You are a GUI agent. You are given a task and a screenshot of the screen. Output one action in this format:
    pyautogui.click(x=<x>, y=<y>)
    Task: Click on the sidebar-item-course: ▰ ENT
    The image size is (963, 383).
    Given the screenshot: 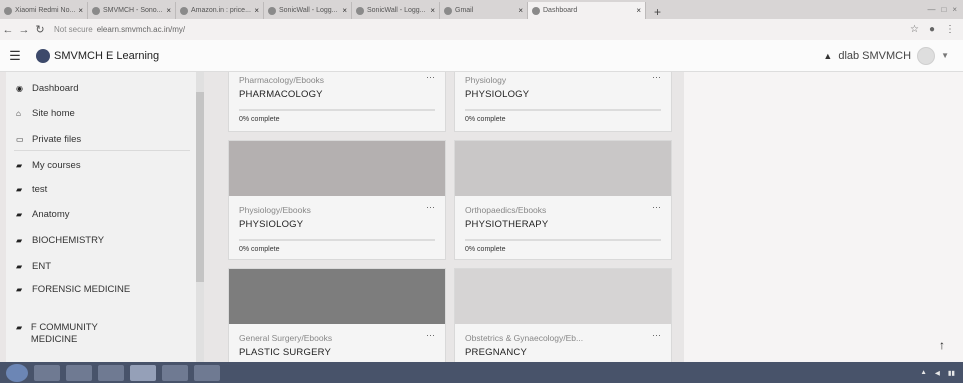 What is the action you would take?
    pyautogui.click(x=101, y=267)
    